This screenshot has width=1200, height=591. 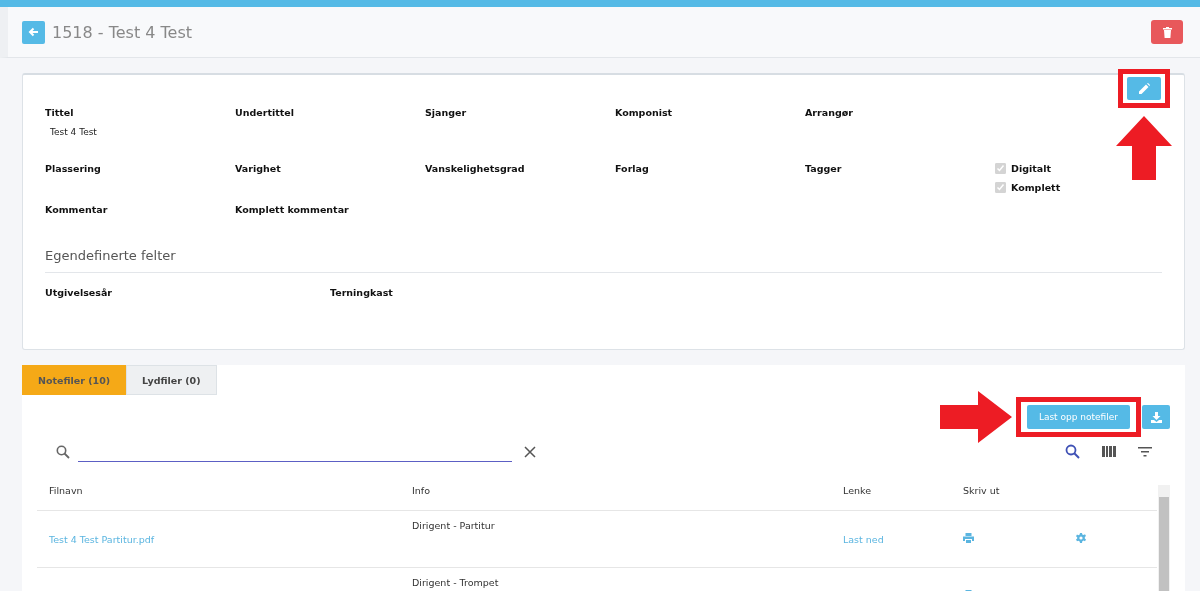 I want to click on table-cell: Dirigent - Partitur, so click(x=453, y=525).